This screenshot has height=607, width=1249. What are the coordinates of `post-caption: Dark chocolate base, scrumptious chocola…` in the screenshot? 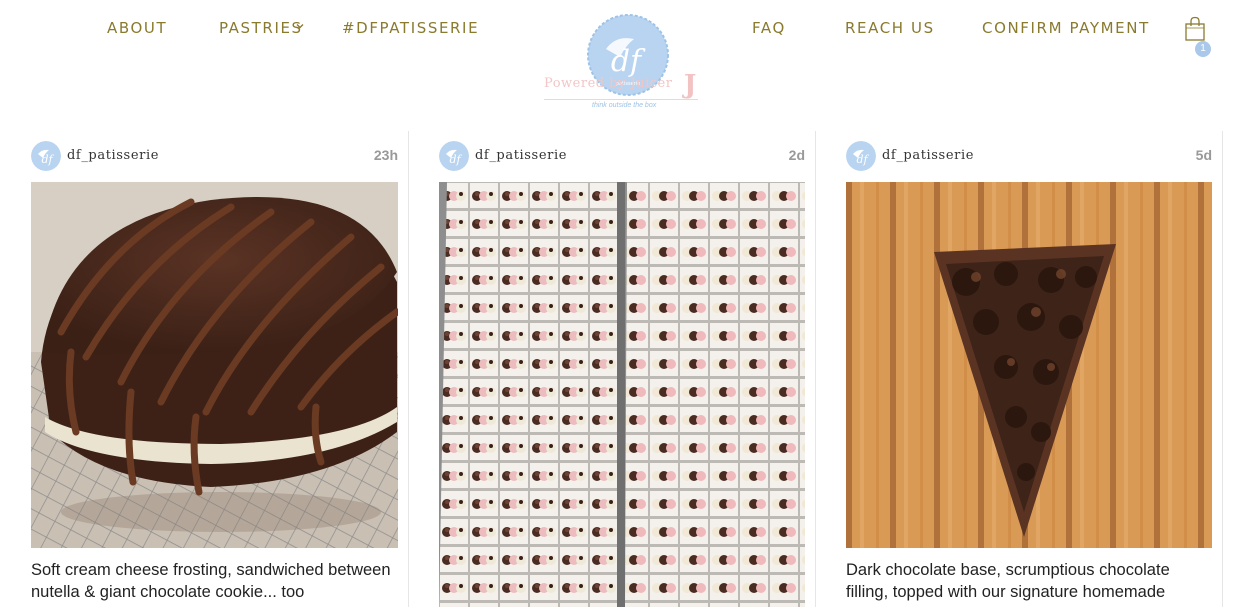 It's located at (1008, 581).